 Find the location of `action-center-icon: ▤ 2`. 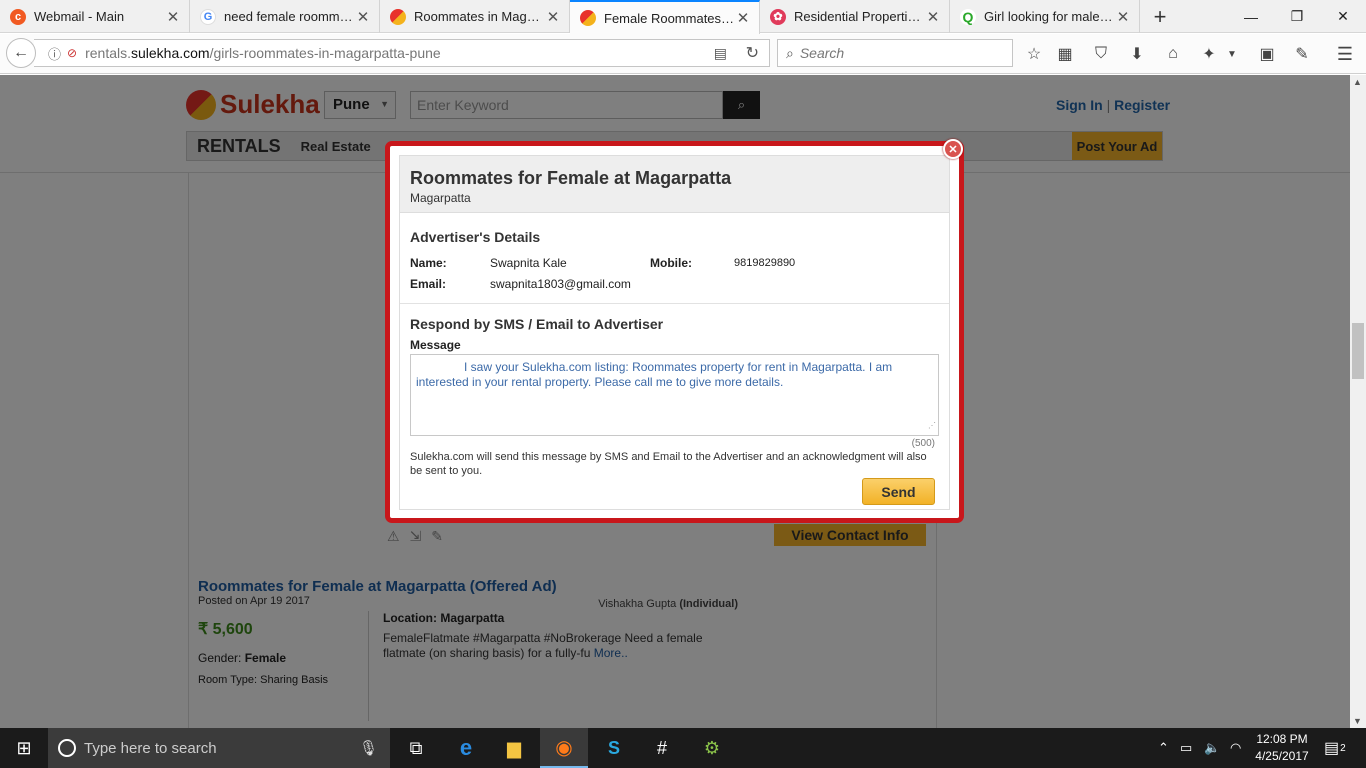

action-center-icon: ▤ 2 is located at coordinates (1335, 748).